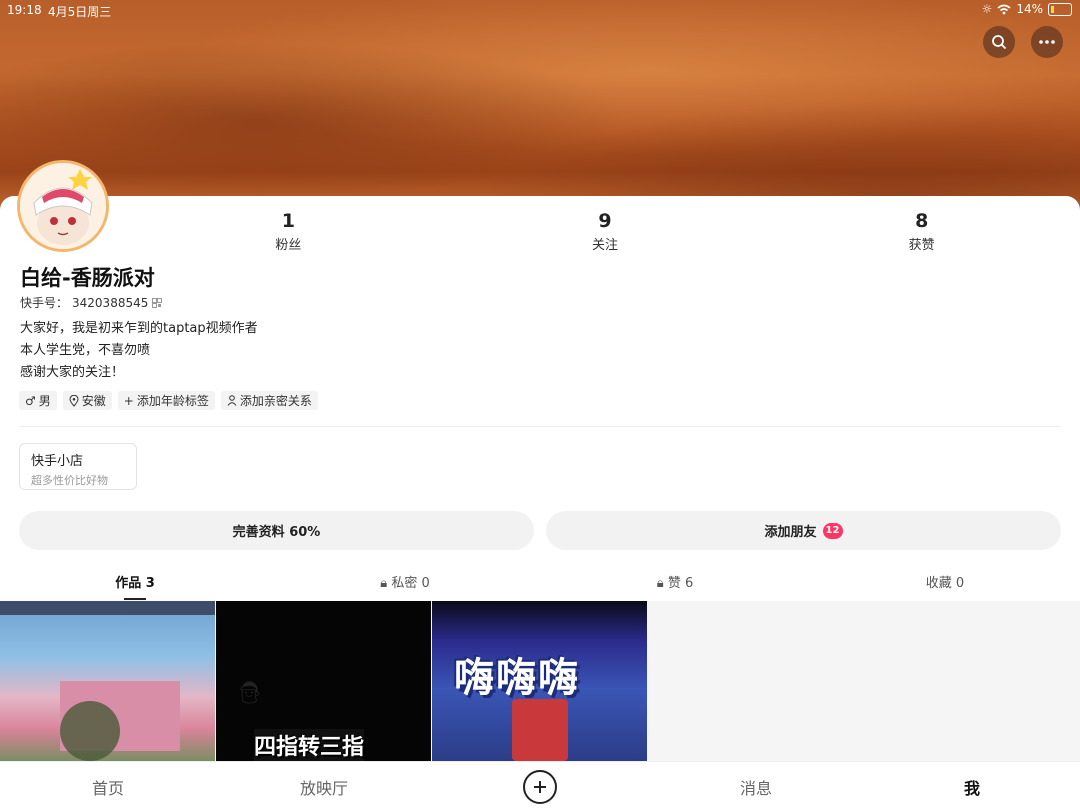 The image size is (1080, 811). I want to click on gender-tag: ♂ 男, so click(38, 400).